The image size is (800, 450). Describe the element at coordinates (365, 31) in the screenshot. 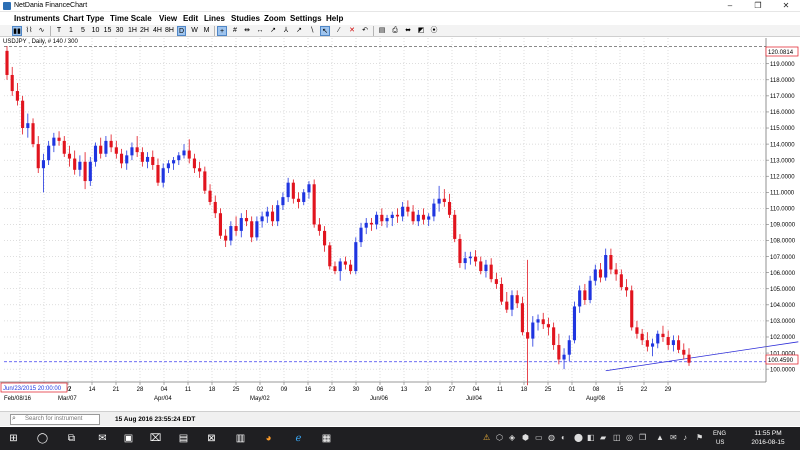

I see `undo-button: ↶` at that location.